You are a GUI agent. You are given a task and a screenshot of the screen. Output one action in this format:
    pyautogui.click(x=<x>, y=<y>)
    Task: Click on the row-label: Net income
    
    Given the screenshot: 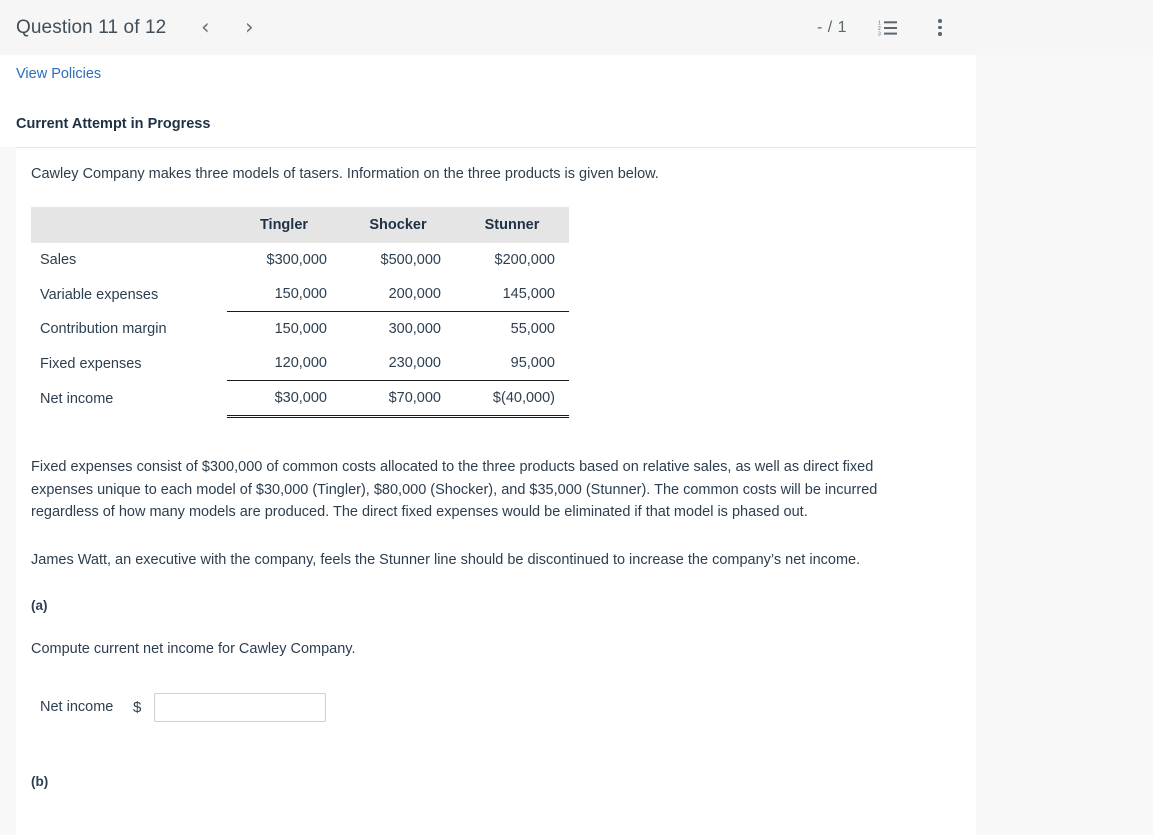 What is the action you would take?
    pyautogui.click(x=77, y=398)
    